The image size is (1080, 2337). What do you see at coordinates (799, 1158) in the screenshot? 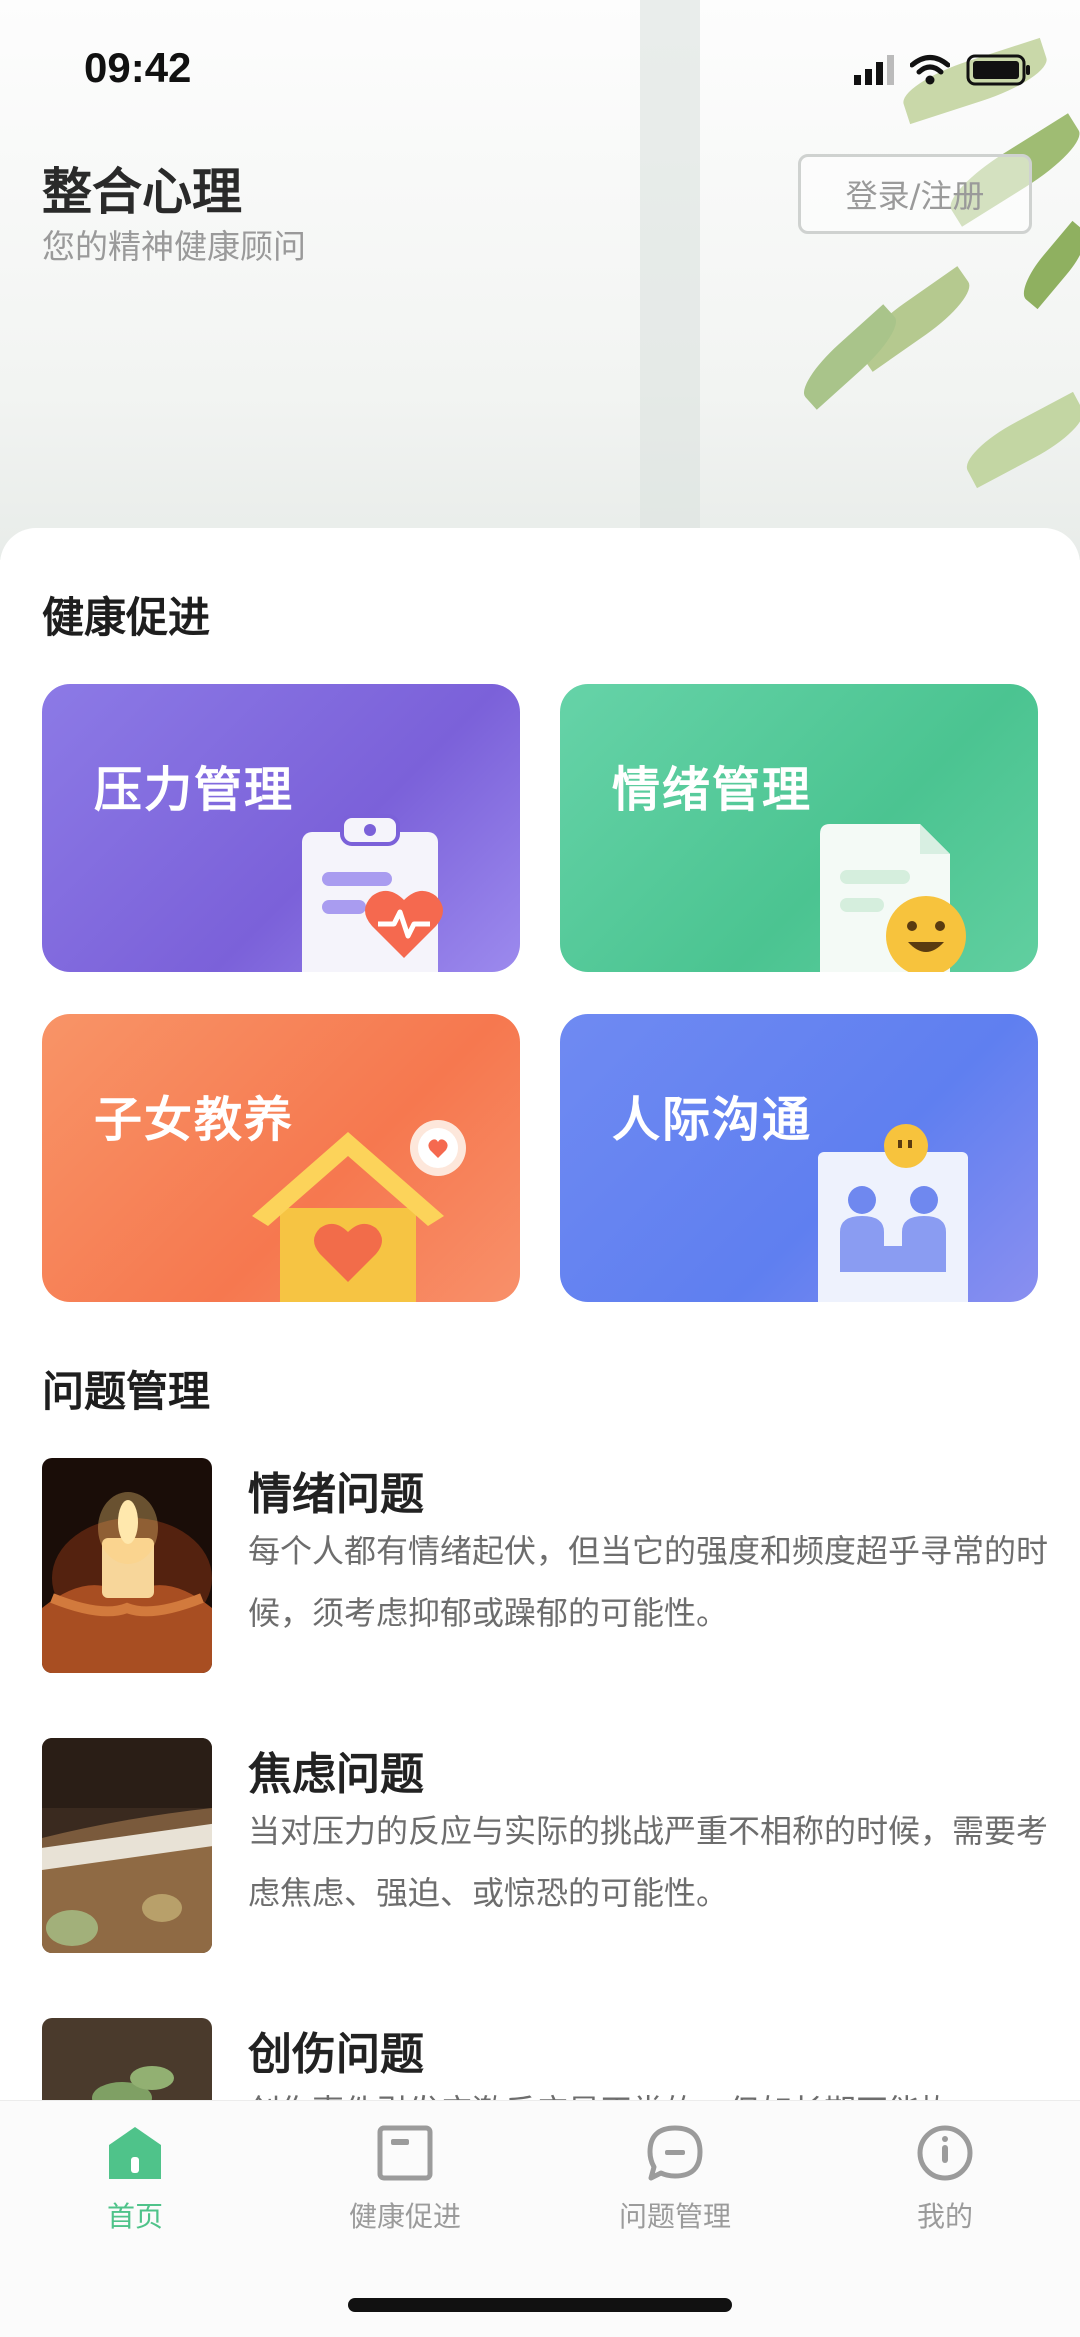
I see `card-interpersonal-communication: 人际沟通` at bounding box center [799, 1158].